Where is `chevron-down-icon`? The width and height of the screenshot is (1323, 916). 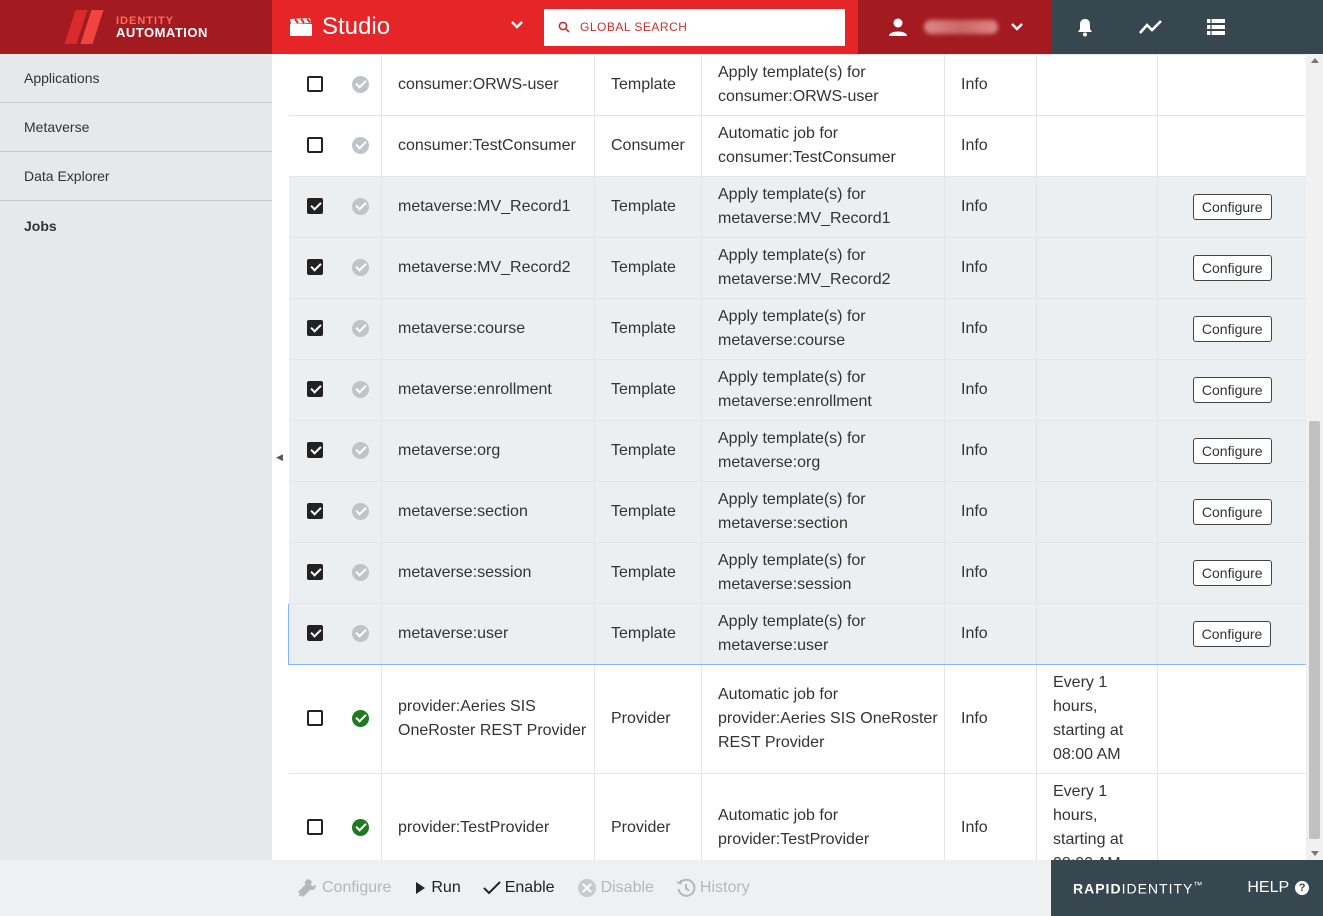 chevron-down-icon is located at coordinates (517, 25).